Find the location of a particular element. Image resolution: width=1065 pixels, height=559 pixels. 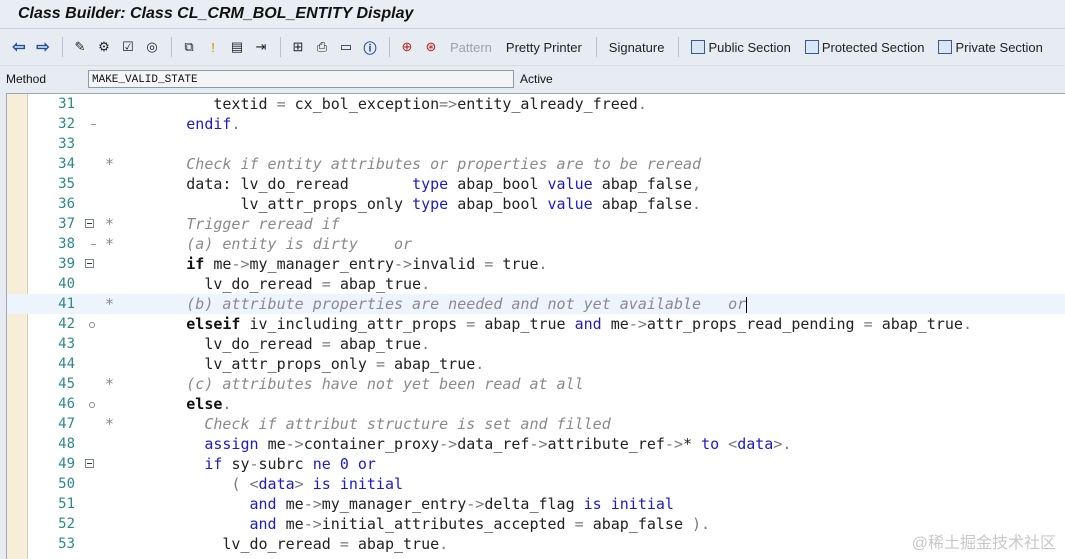

private-section-button: Private Section is located at coordinates (990, 47).